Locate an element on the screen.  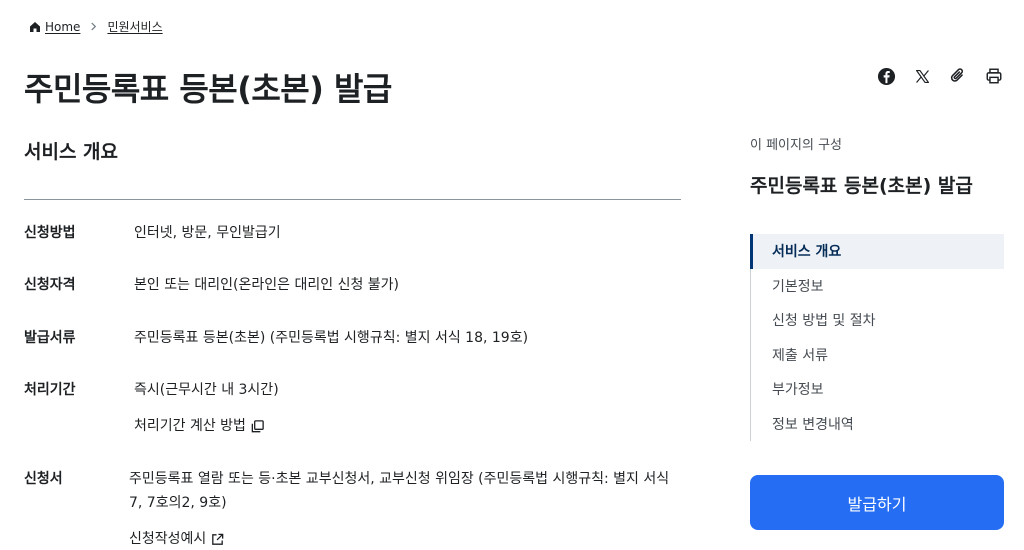
link-icon is located at coordinates (958, 76).